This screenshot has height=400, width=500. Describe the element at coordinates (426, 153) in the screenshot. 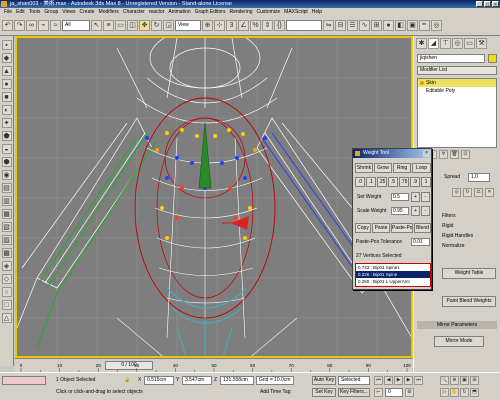

I see `weight-tool-close-icon: ×` at that location.